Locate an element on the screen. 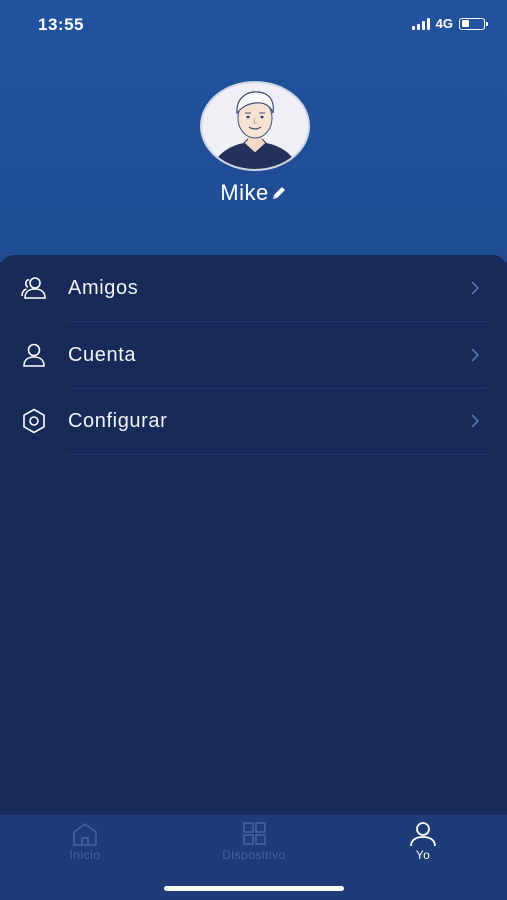  home-indicator is located at coordinates (254, 888).